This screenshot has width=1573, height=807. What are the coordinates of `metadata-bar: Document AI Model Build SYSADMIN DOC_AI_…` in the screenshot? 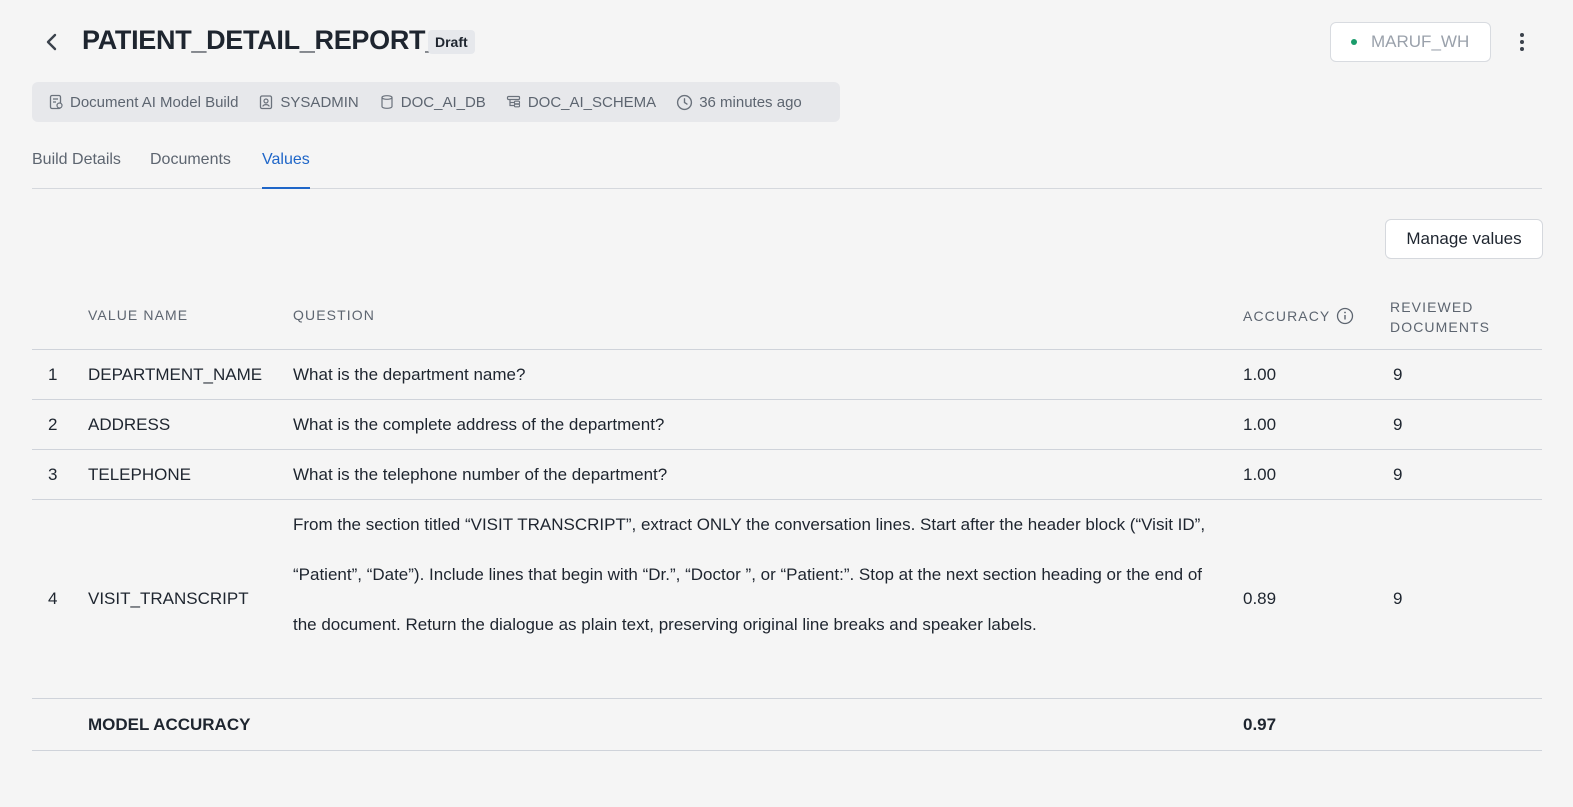 It's located at (436, 102).